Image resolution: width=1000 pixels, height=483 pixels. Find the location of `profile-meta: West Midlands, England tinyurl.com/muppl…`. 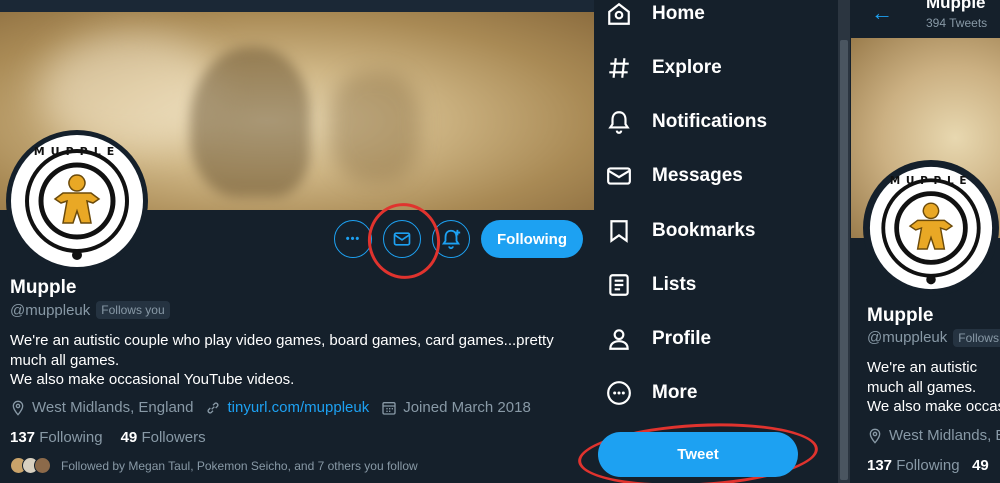

profile-meta: West Midlands, England tinyurl.com/muppl… is located at coordinates (276, 407).